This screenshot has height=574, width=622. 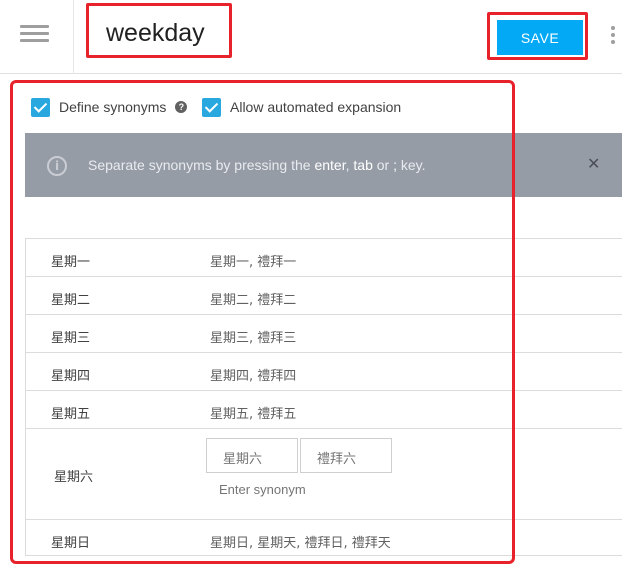 I want to click on save-button: SAVE, so click(x=540, y=37).